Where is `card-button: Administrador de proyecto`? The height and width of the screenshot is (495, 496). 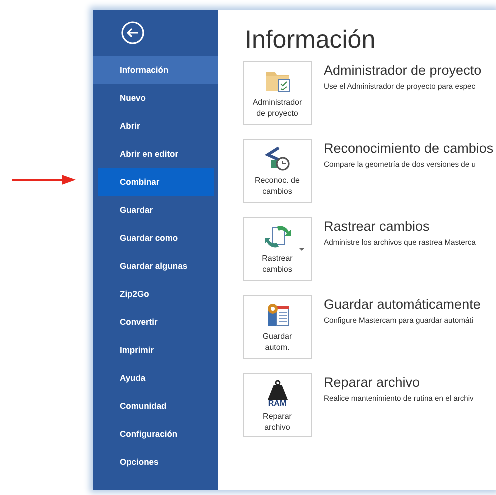
card-button: Administrador de proyecto is located at coordinates (277, 93).